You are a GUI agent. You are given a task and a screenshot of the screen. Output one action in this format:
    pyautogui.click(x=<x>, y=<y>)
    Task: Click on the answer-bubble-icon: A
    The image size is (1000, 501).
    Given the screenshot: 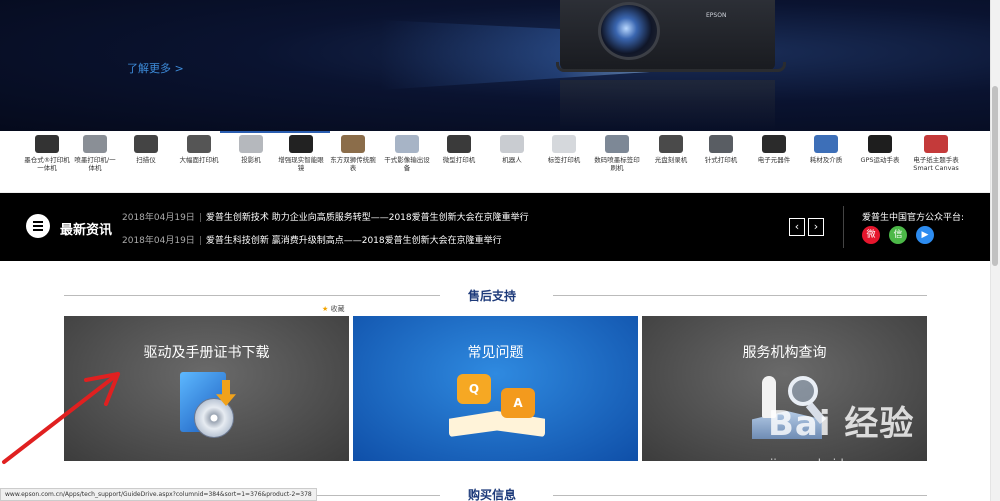 What is the action you would take?
    pyautogui.click(x=518, y=403)
    